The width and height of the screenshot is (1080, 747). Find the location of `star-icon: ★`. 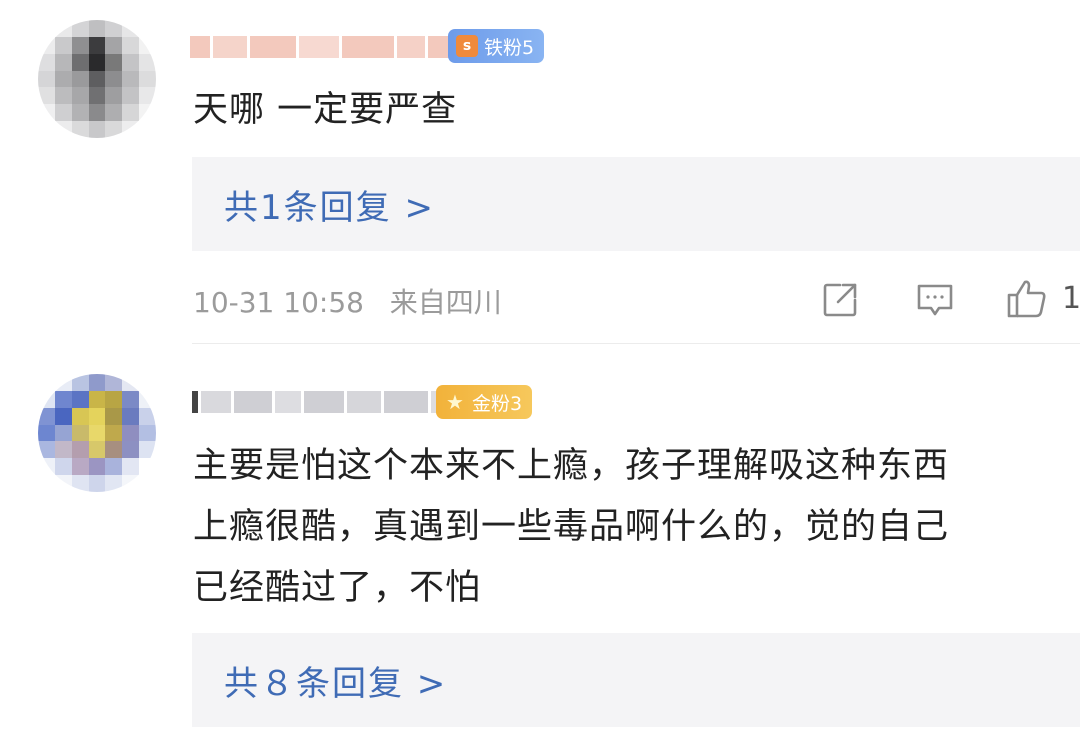

star-icon: ★ is located at coordinates (455, 402).